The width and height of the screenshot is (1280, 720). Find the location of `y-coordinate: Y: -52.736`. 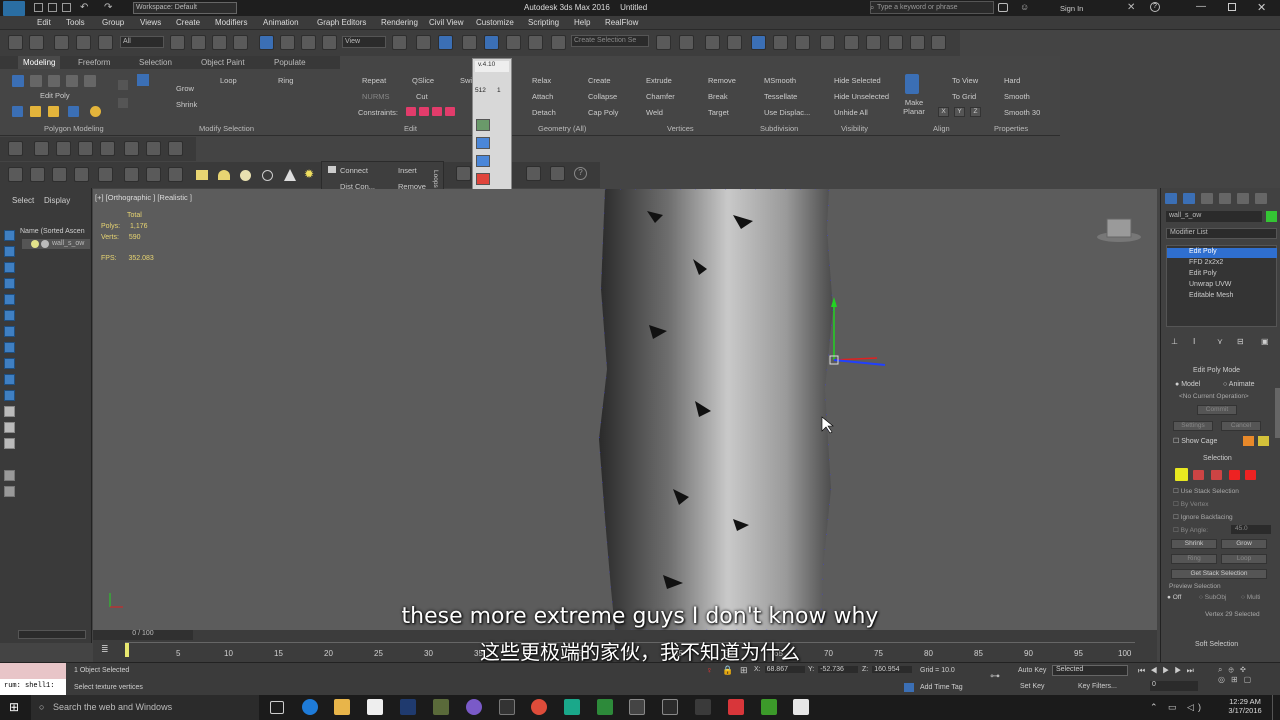

y-coordinate: Y: -52.736 is located at coordinates (833, 669).